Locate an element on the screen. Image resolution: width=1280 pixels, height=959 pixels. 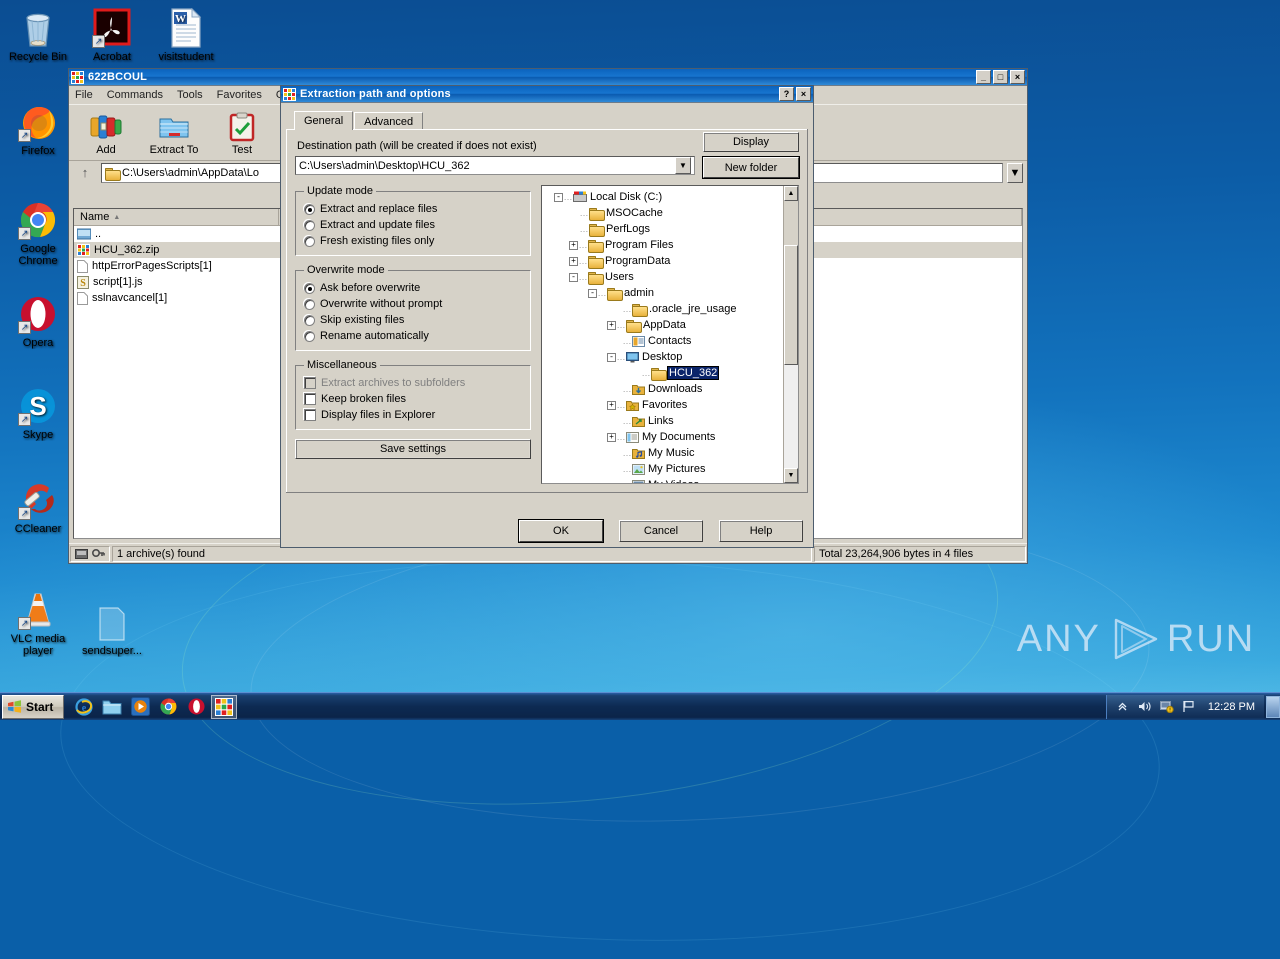
tree-node-my-videos: … My Videos is located at coordinates (663, 480).